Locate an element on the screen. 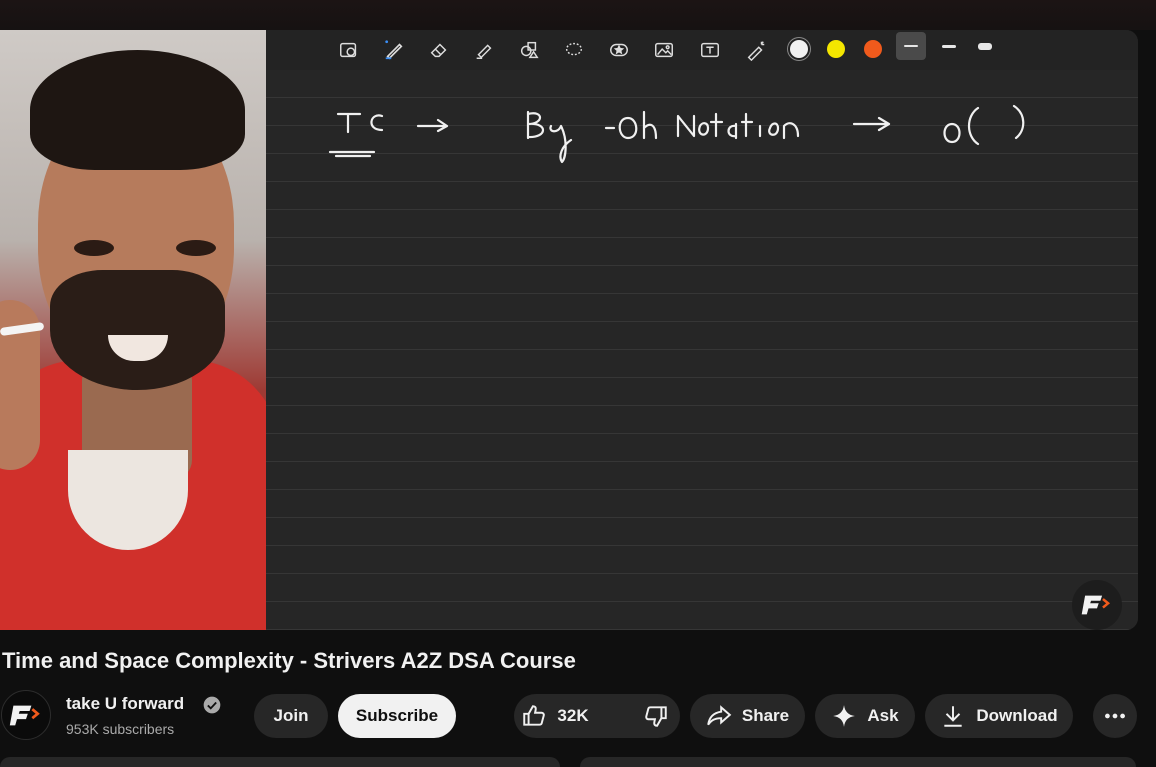 The height and width of the screenshot is (767, 1156). more-actions-button is located at coordinates (1115, 716).